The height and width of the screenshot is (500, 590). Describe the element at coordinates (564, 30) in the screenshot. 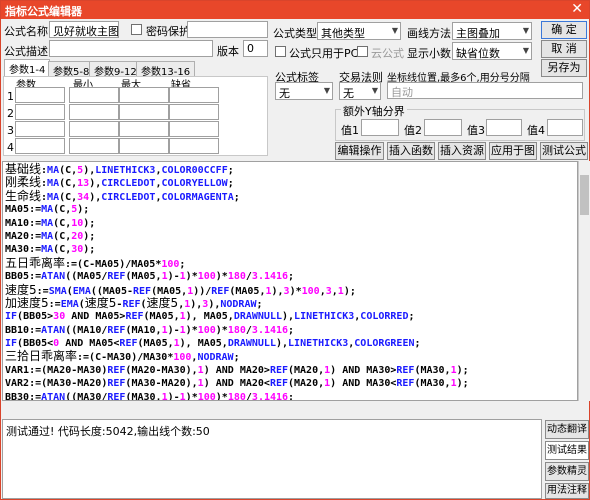

I see `ok-button: 确 定` at that location.